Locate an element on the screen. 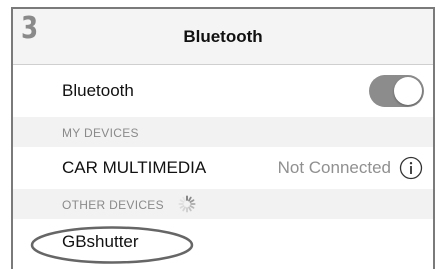 The height and width of the screenshot is (269, 445). section-label-other-devices: OTHER DEVICES is located at coordinates (113, 205).